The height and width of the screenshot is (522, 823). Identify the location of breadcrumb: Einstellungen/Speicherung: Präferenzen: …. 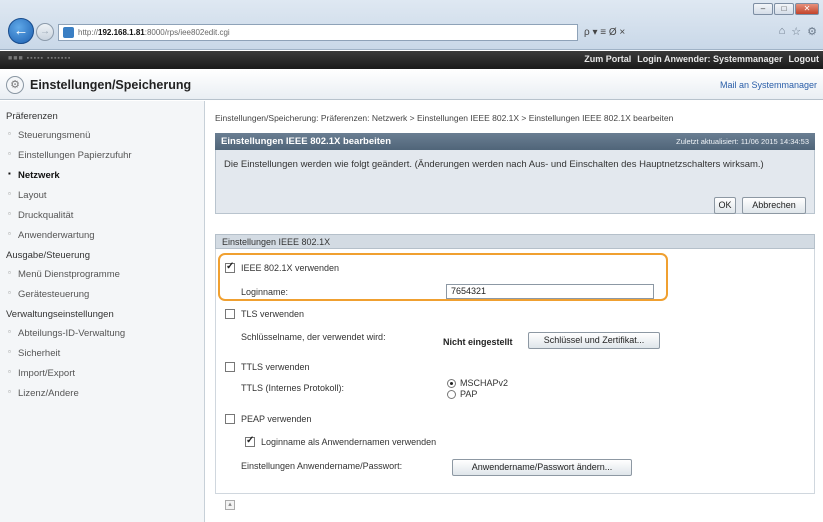
(444, 118).